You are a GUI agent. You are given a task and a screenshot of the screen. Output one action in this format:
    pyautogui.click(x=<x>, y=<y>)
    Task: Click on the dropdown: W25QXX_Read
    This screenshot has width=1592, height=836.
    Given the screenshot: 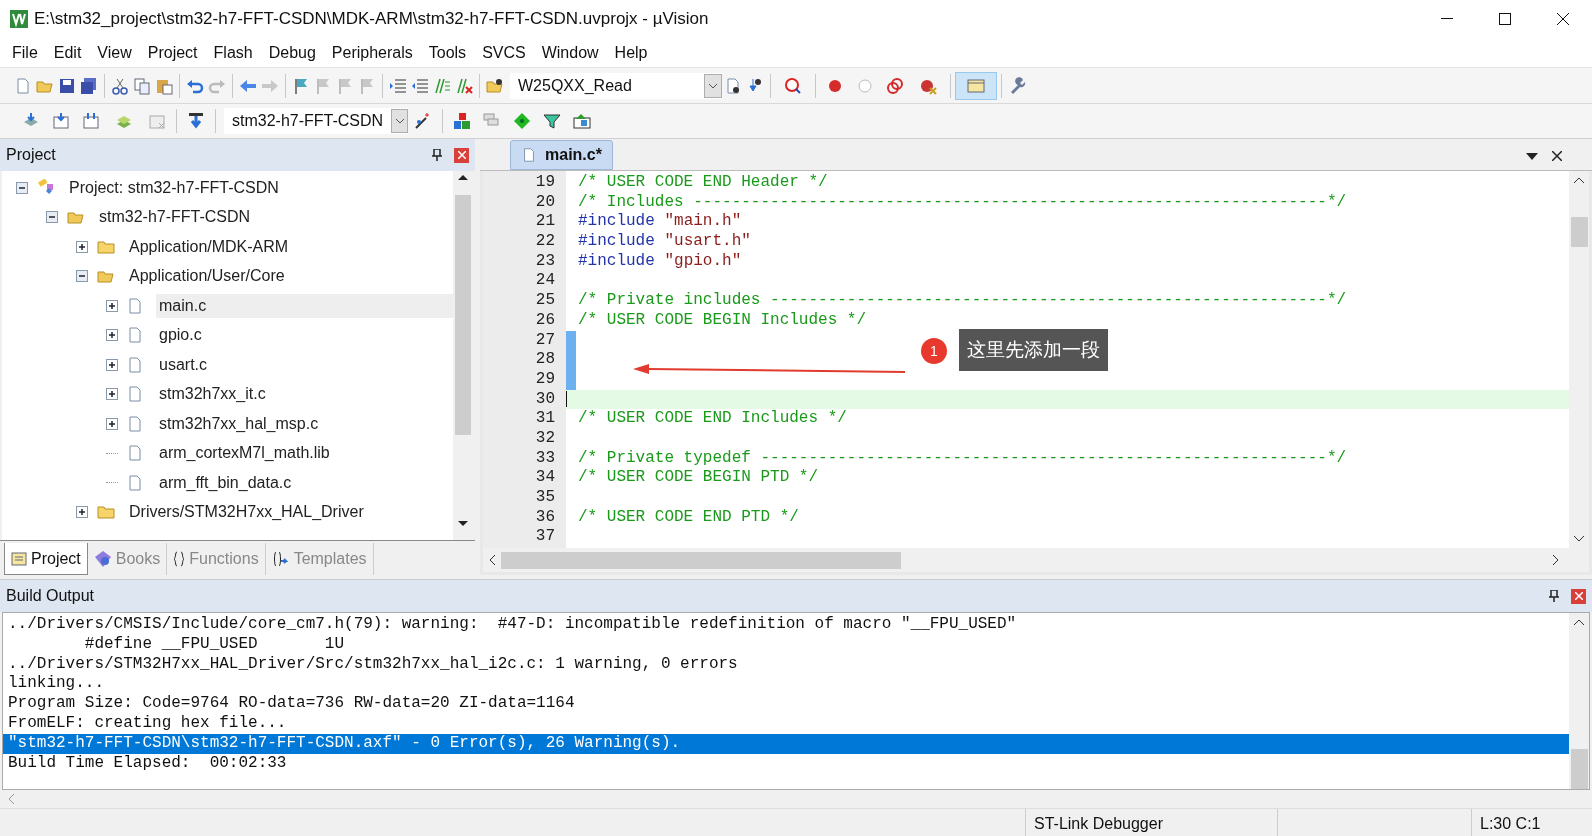 What is the action you would take?
    pyautogui.click(x=616, y=85)
    